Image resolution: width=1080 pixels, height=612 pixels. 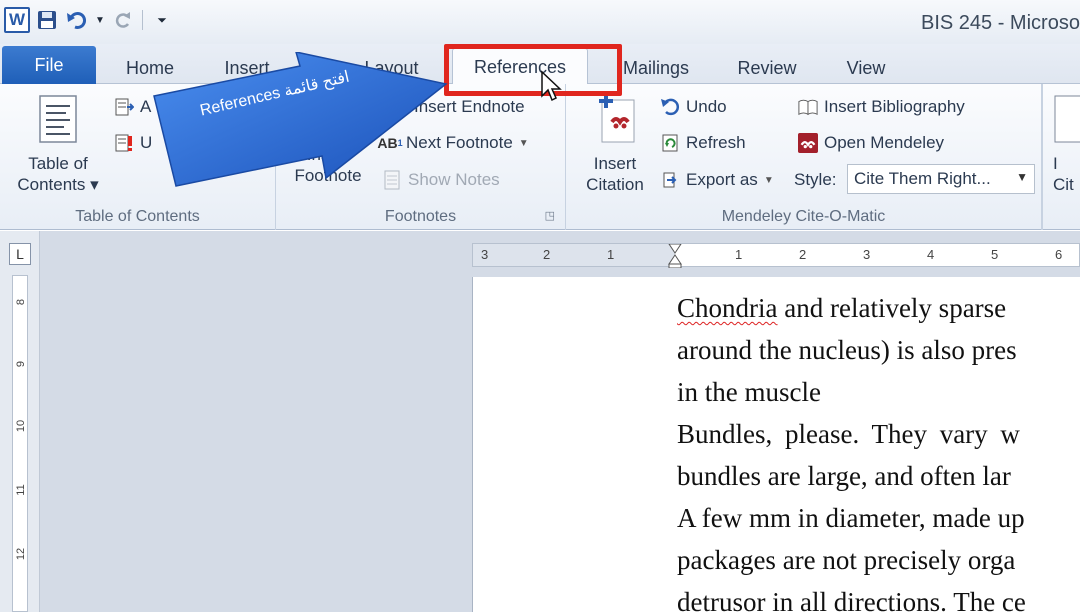 I want to click on tab-stop-selector-icon: L, so click(x=20, y=254).